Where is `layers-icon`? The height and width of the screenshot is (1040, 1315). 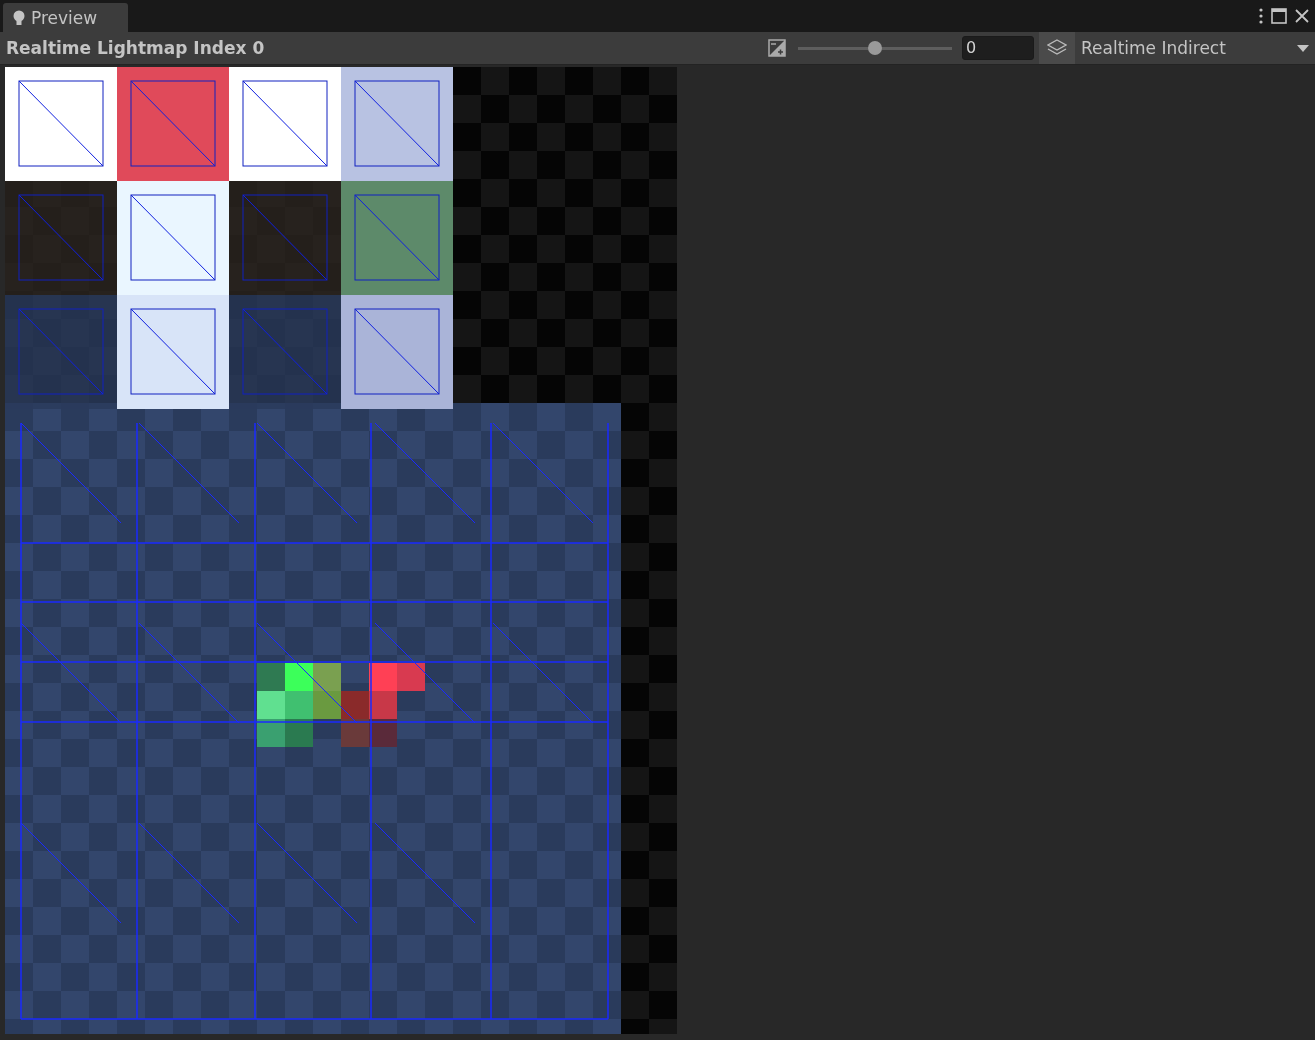
layers-icon is located at coordinates (1057, 48).